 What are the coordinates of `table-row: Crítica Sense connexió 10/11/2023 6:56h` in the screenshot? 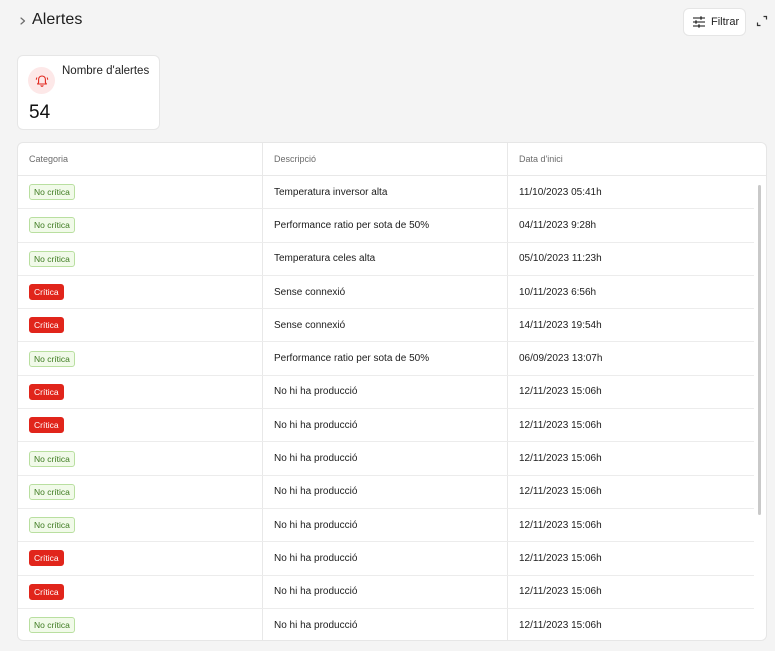 It's located at (386, 292).